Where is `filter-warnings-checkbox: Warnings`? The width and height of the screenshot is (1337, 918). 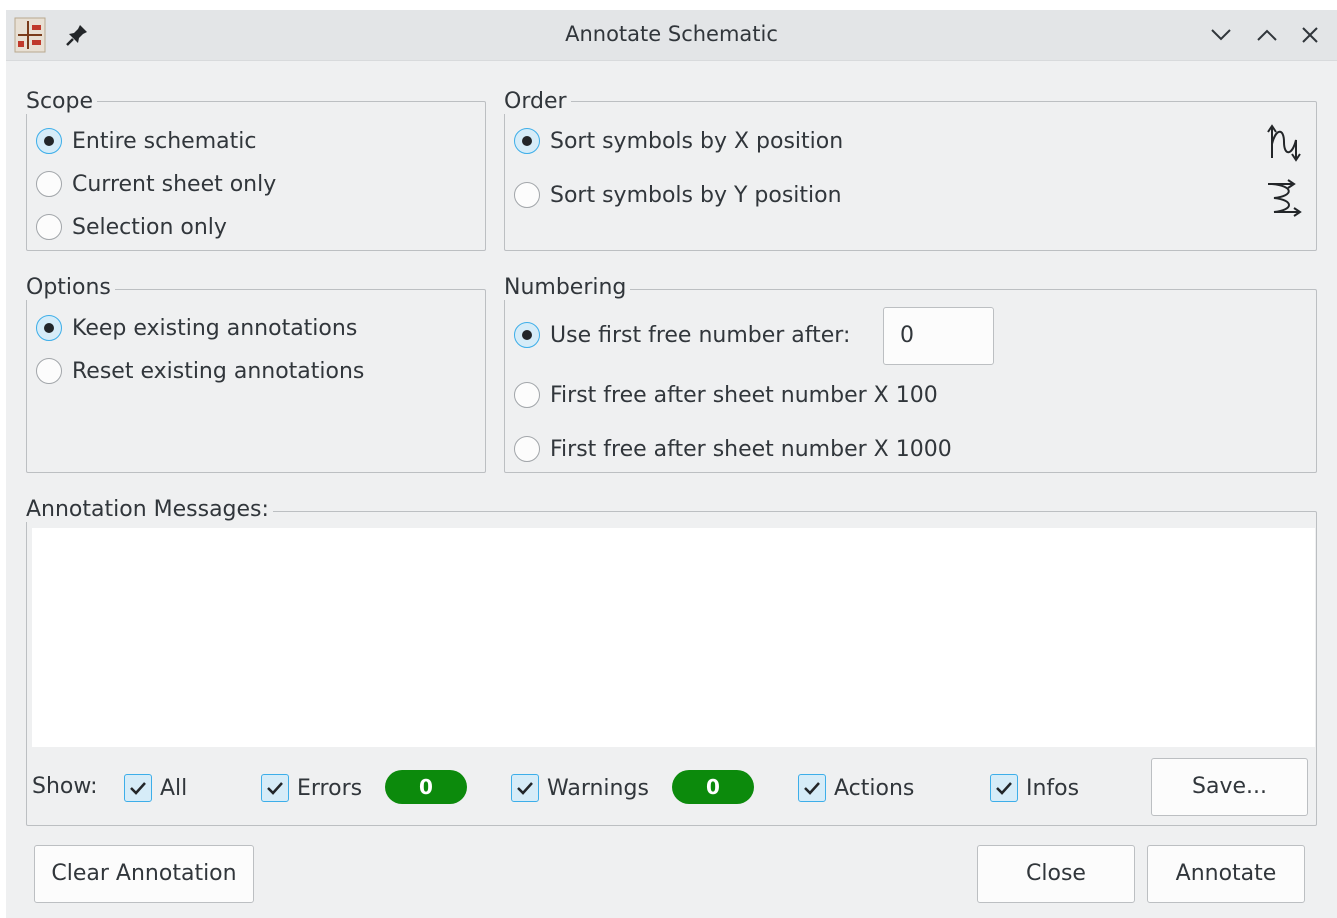 filter-warnings-checkbox: Warnings is located at coordinates (580, 788).